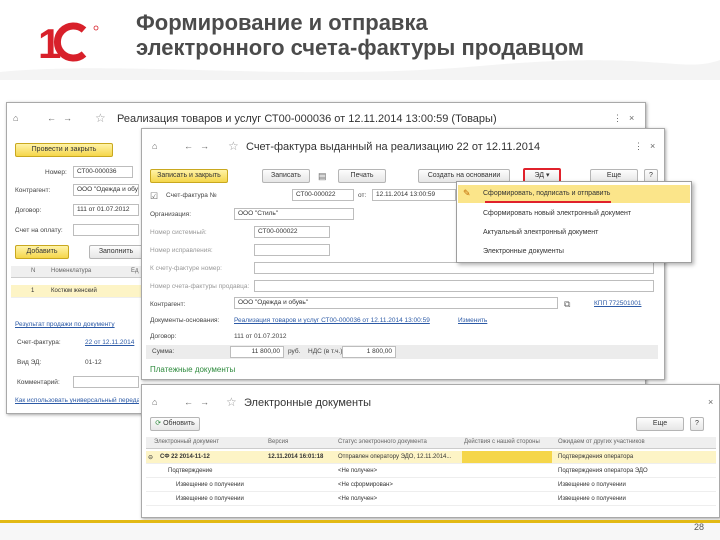 This screenshot has height=540, width=720. Describe the element at coordinates (454, 268) in the screenshot. I see `to-invoice-field` at that location.